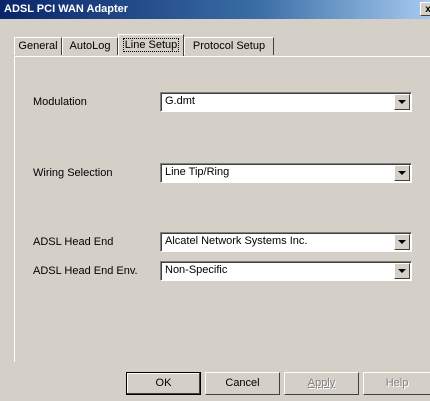  What do you see at coordinates (286, 271) in the screenshot?
I see `head-end-env-select: Non-Specific` at bounding box center [286, 271].